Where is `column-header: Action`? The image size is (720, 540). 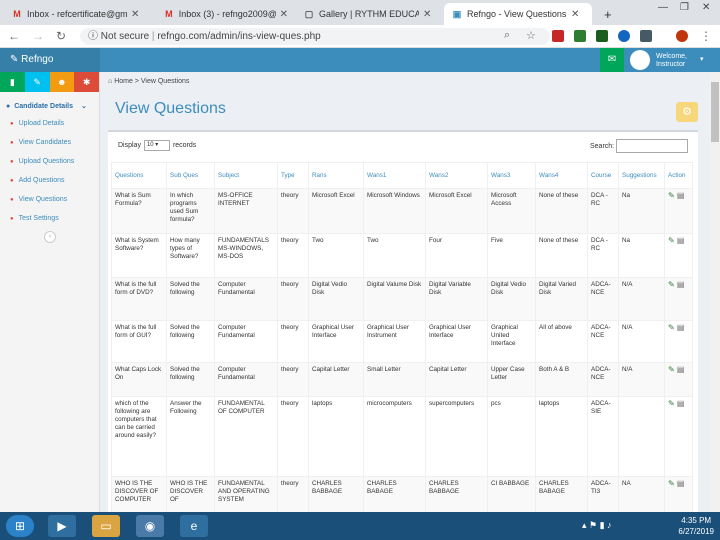
column-header: Action is located at coordinates (678, 175).